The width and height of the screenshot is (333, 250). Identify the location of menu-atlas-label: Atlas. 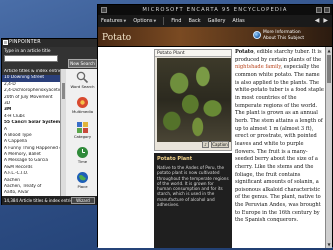
(238, 21).